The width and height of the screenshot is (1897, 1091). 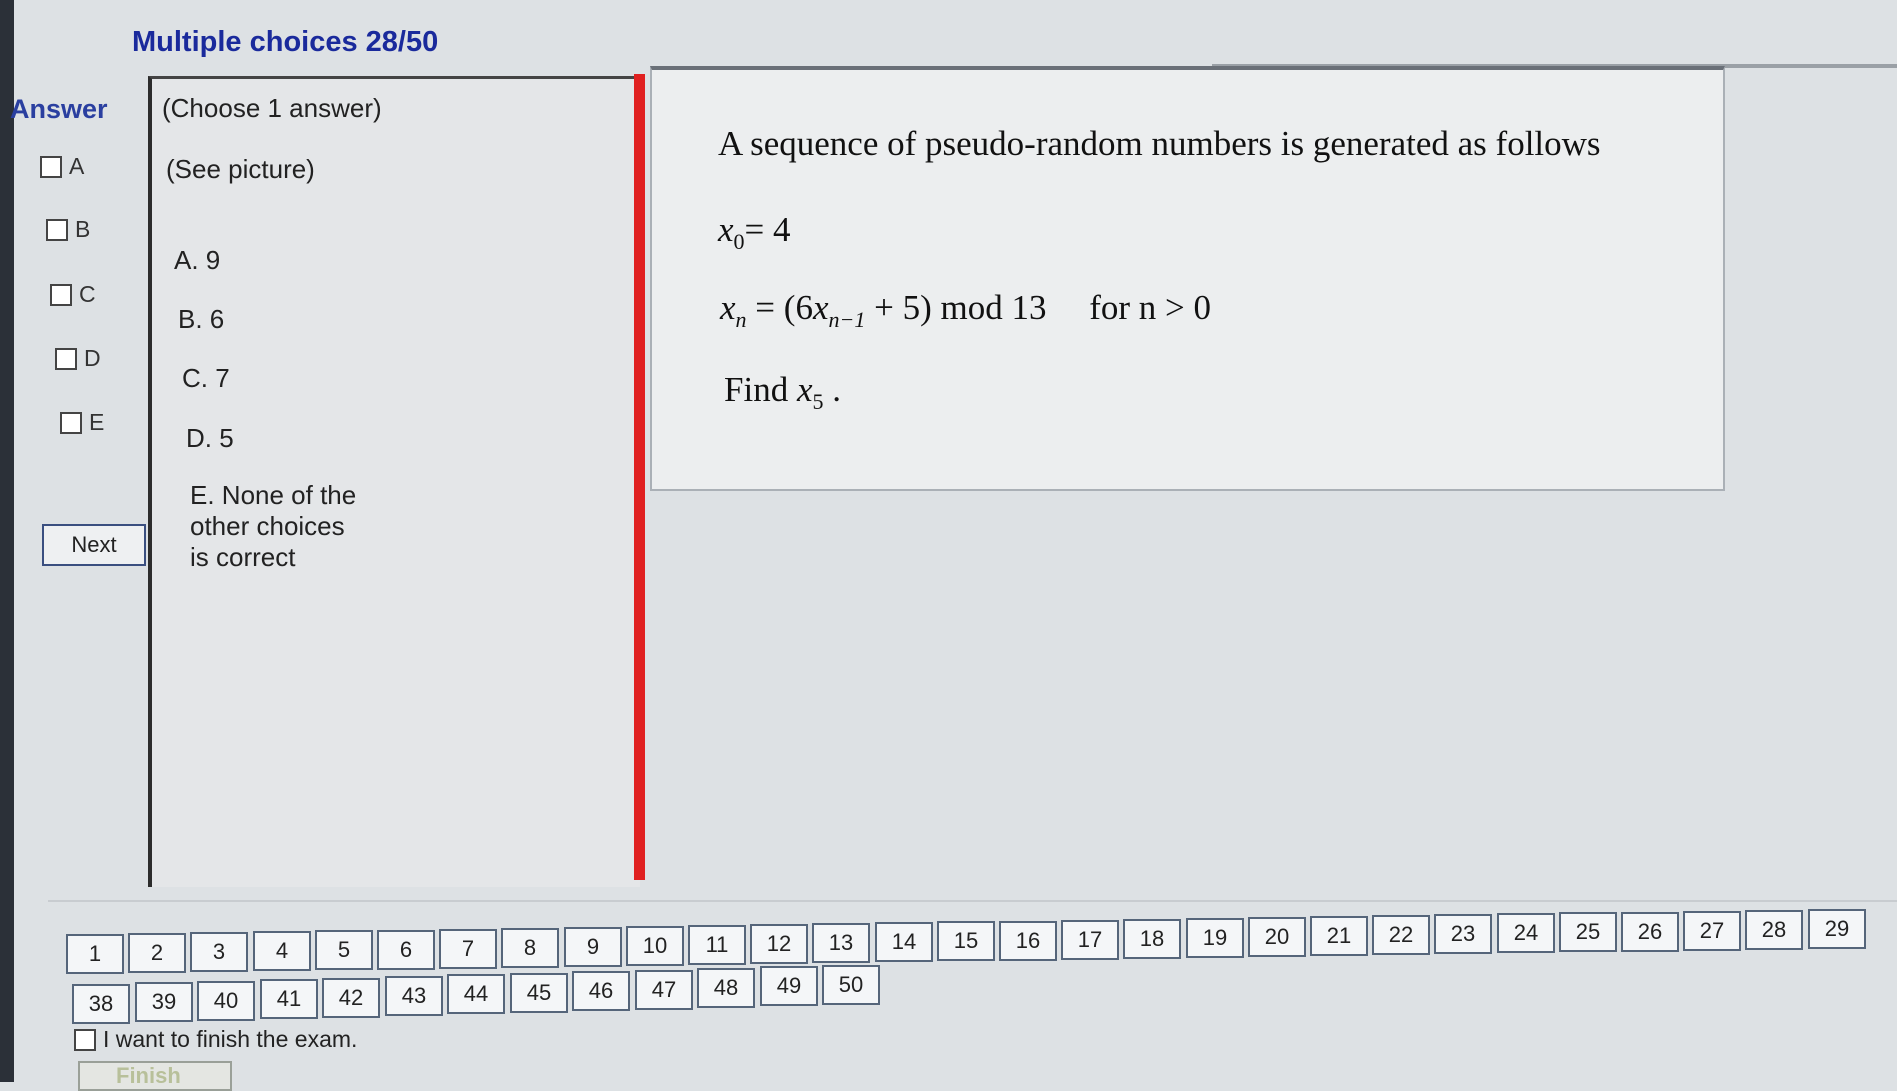 I want to click on answer-checkbox-e, so click(x=71, y=422).